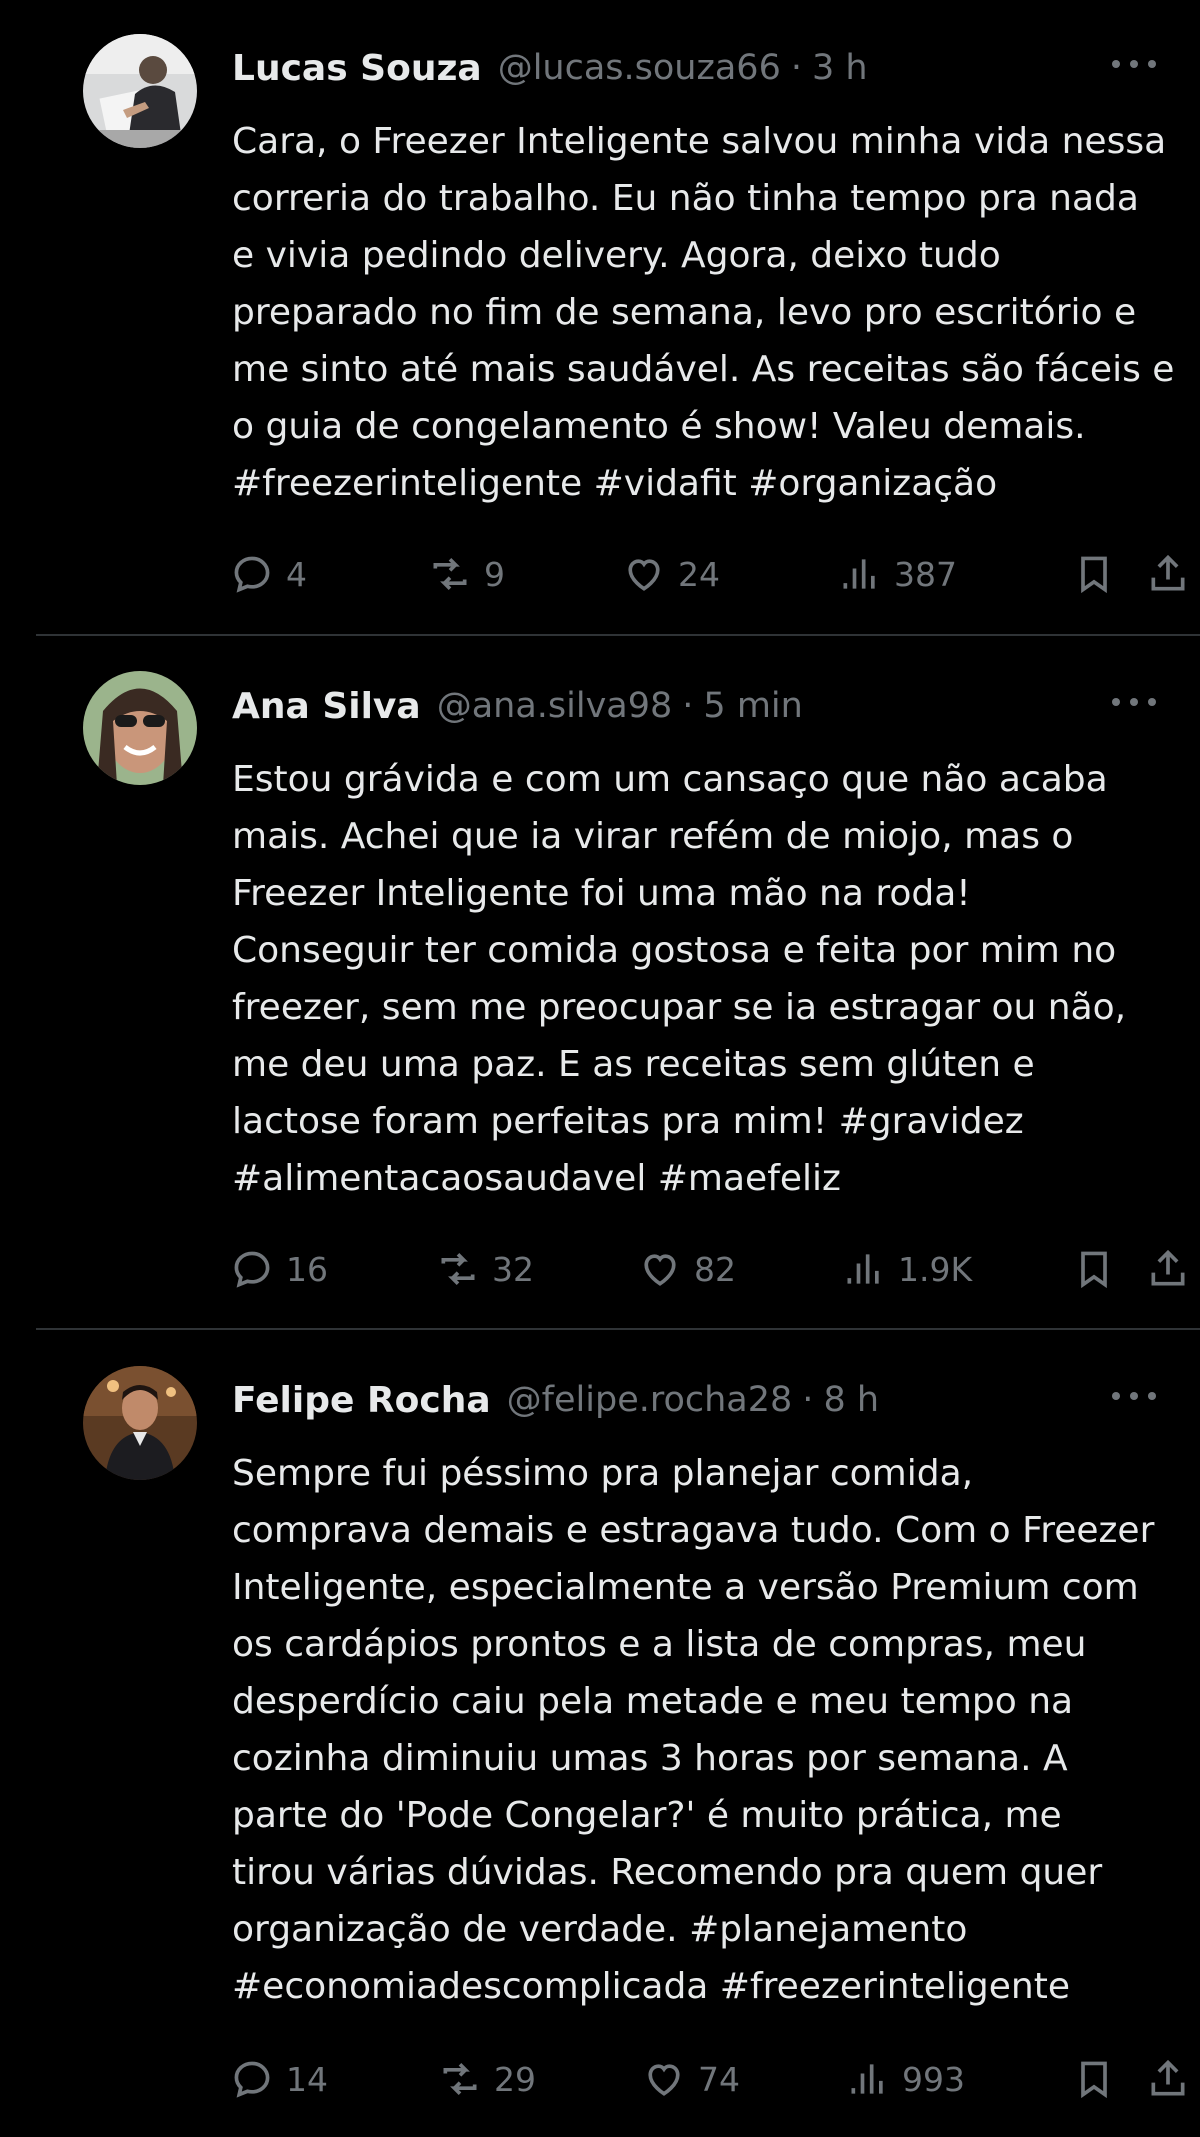 This screenshot has height=2137, width=1200. What do you see at coordinates (296, 574) in the screenshot?
I see `reply-count: 4` at bounding box center [296, 574].